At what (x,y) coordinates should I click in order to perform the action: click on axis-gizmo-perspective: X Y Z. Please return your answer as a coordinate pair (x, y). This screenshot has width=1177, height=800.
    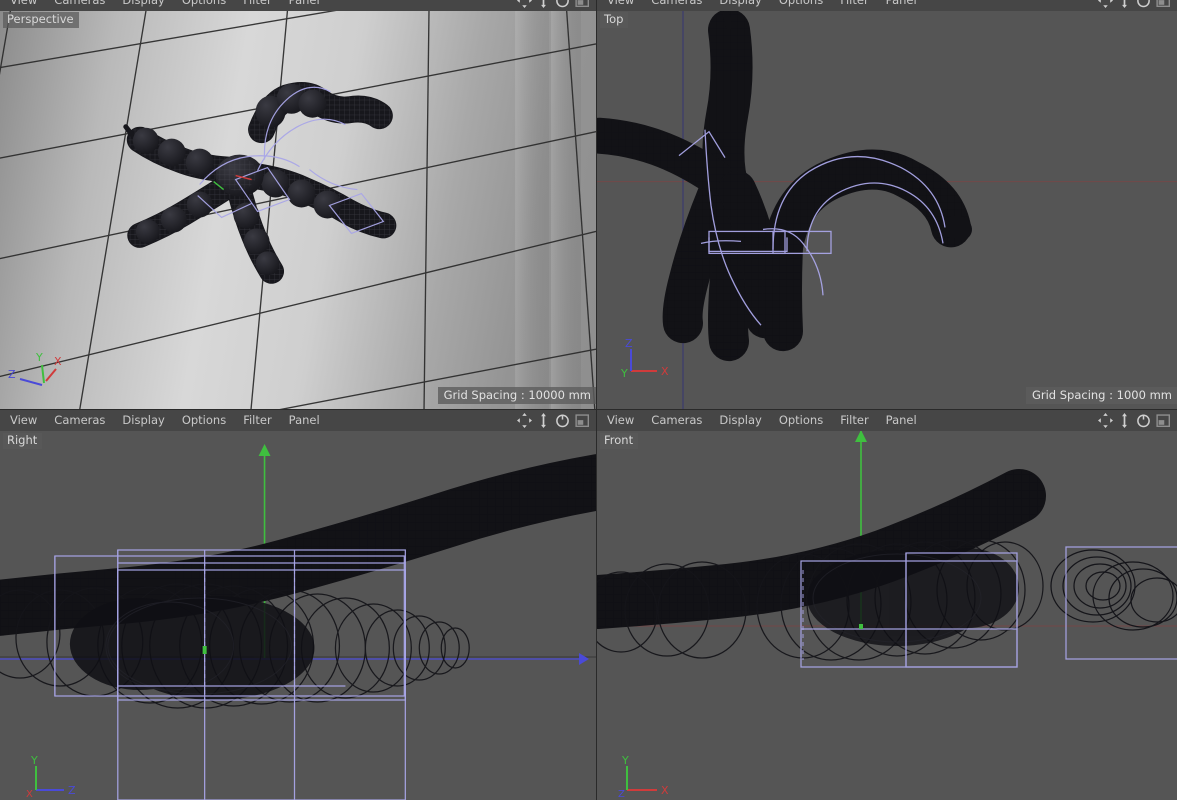
    Looking at the image, I should click on (35, 367).